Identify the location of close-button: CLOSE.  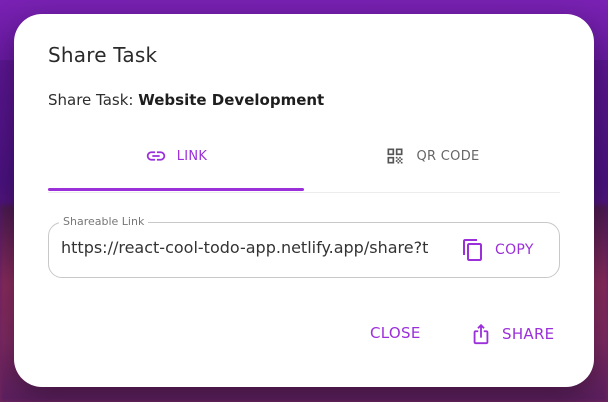
(395, 333).